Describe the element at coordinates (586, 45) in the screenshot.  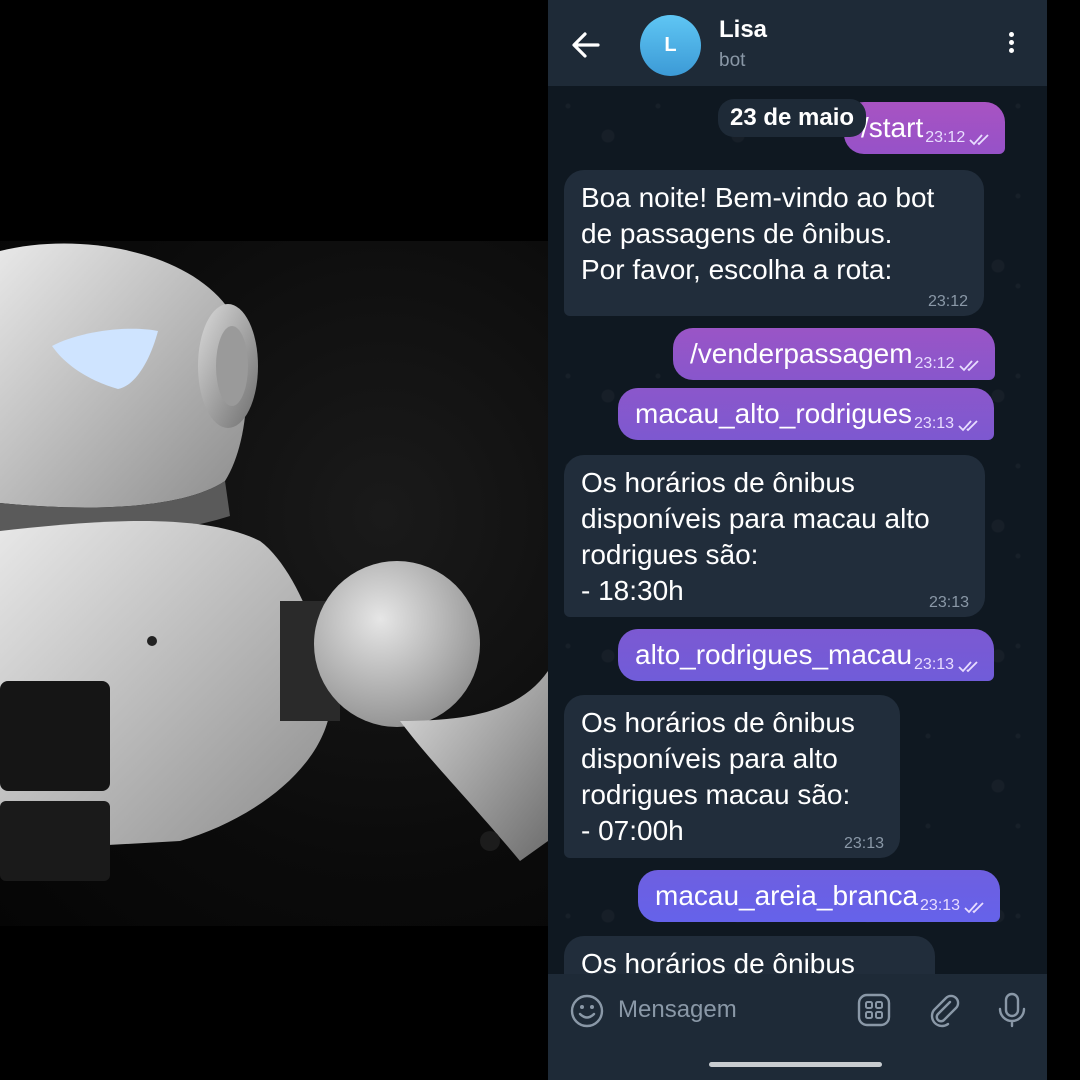
I see `back-arrow-icon` at that location.